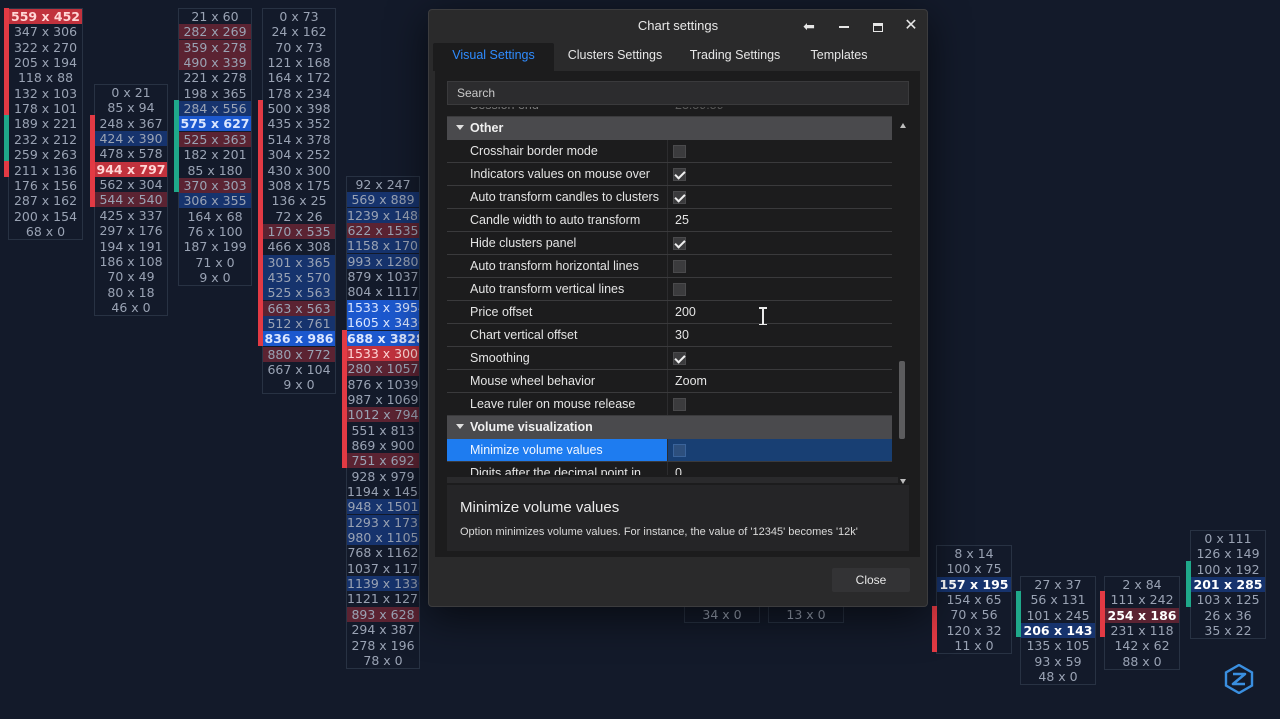 The height and width of the screenshot is (719, 1280). Describe the element at coordinates (299, 323) in the screenshot. I see `cluster-cell: 512 x 761` at that location.